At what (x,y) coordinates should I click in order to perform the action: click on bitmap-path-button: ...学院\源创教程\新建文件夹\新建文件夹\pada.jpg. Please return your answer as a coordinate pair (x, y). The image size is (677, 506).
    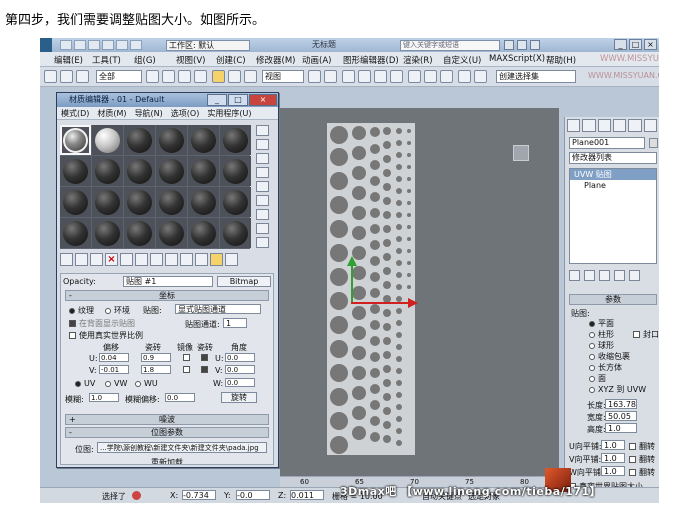
    Looking at the image, I should click on (182, 447).